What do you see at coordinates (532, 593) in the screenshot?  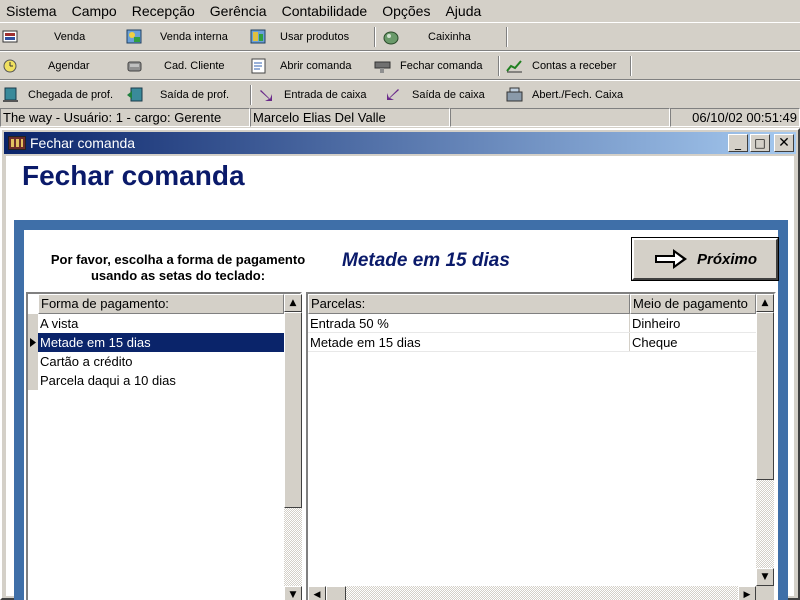 I see `installments-horizontal-scrollbar: ◀ ▶` at bounding box center [532, 593].